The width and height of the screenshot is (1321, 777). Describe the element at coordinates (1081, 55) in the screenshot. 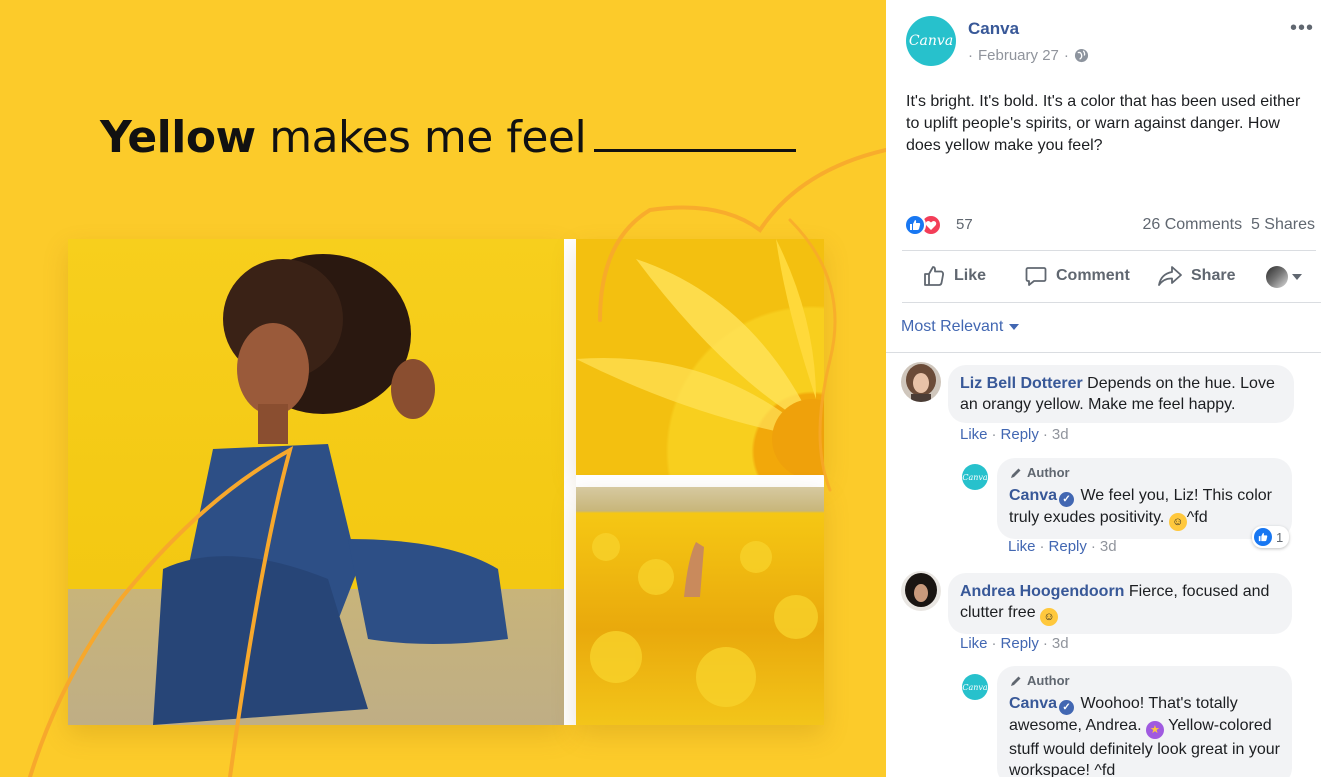

I see `globe-icon` at that location.